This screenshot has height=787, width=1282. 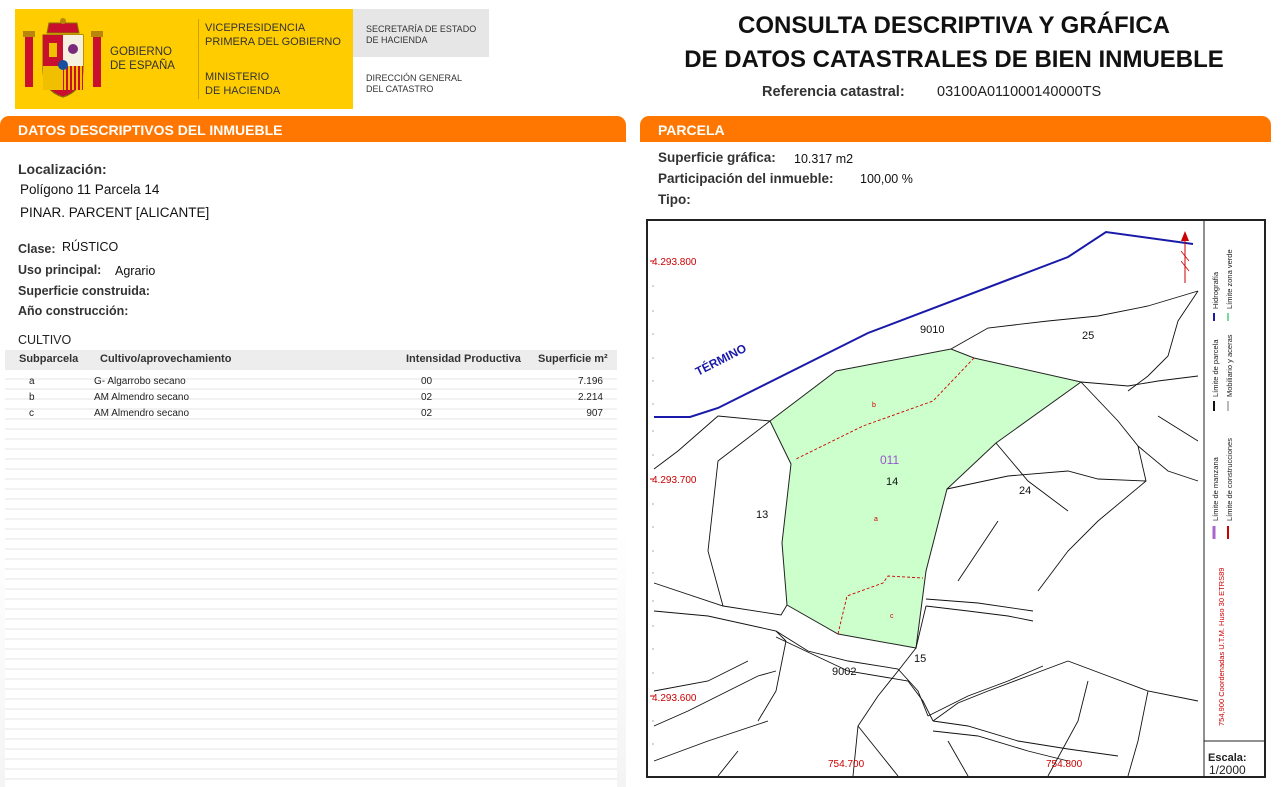 What do you see at coordinates (886, 179) in the screenshot?
I see `participacion-value: 100,00 %` at bounding box center [886, 179].